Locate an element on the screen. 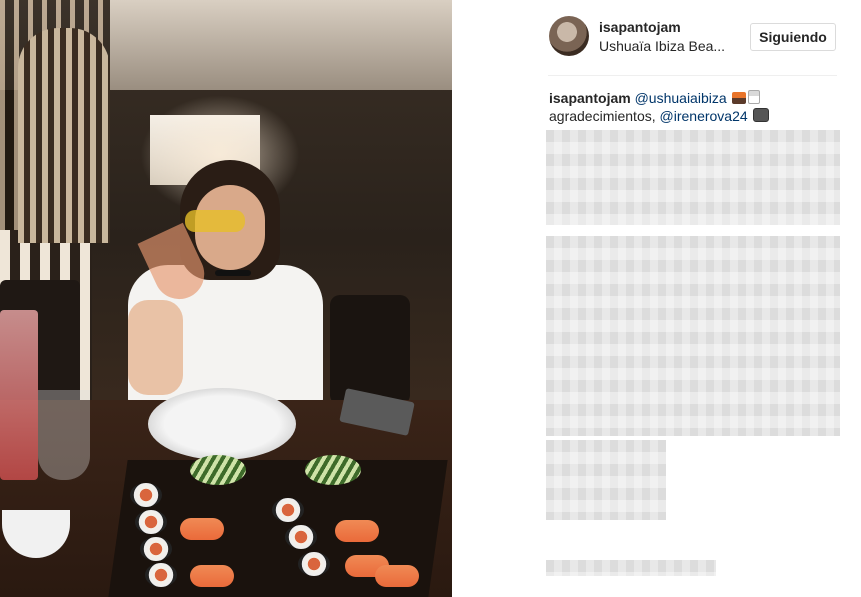 Image resolution: width=861 pixels, height=597 pixels. avatar is located at coordinates (569, 36).